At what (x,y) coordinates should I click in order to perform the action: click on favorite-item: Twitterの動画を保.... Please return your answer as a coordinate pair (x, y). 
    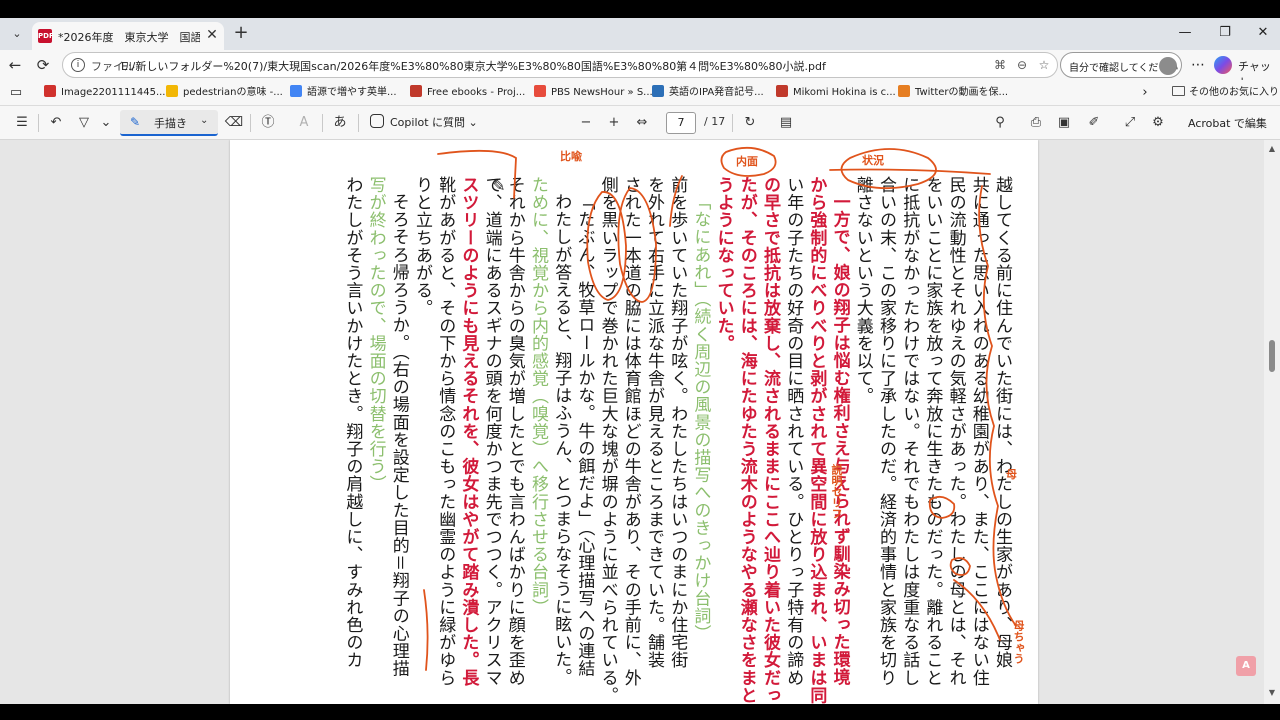
    Looking at the image, I should click on (953, 93).